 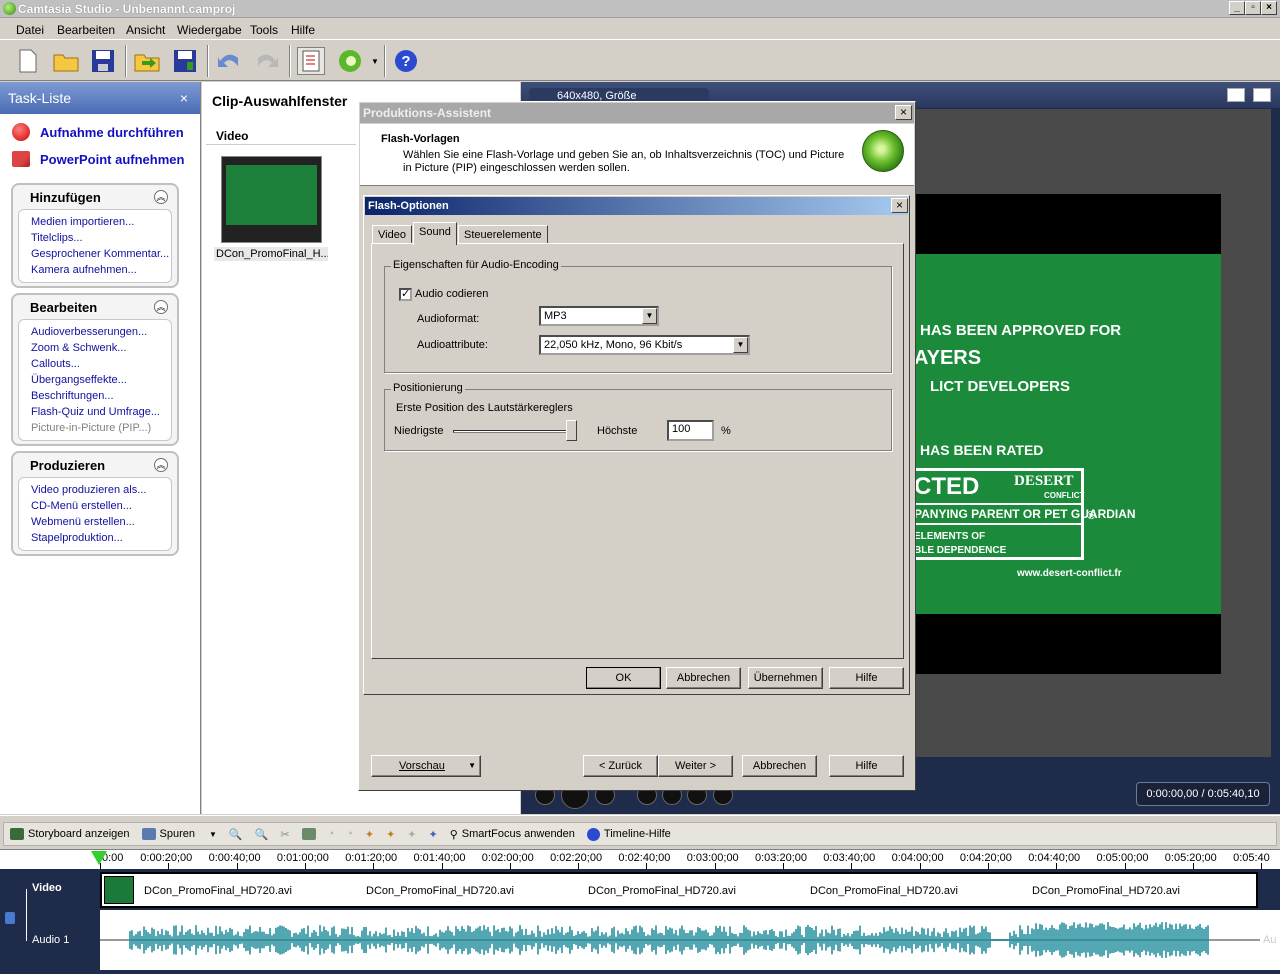 What do you see at coordinates (785, 678) in the screenshot?
I see `apply-button: Übernehmen` at bounding box center [785, 678].